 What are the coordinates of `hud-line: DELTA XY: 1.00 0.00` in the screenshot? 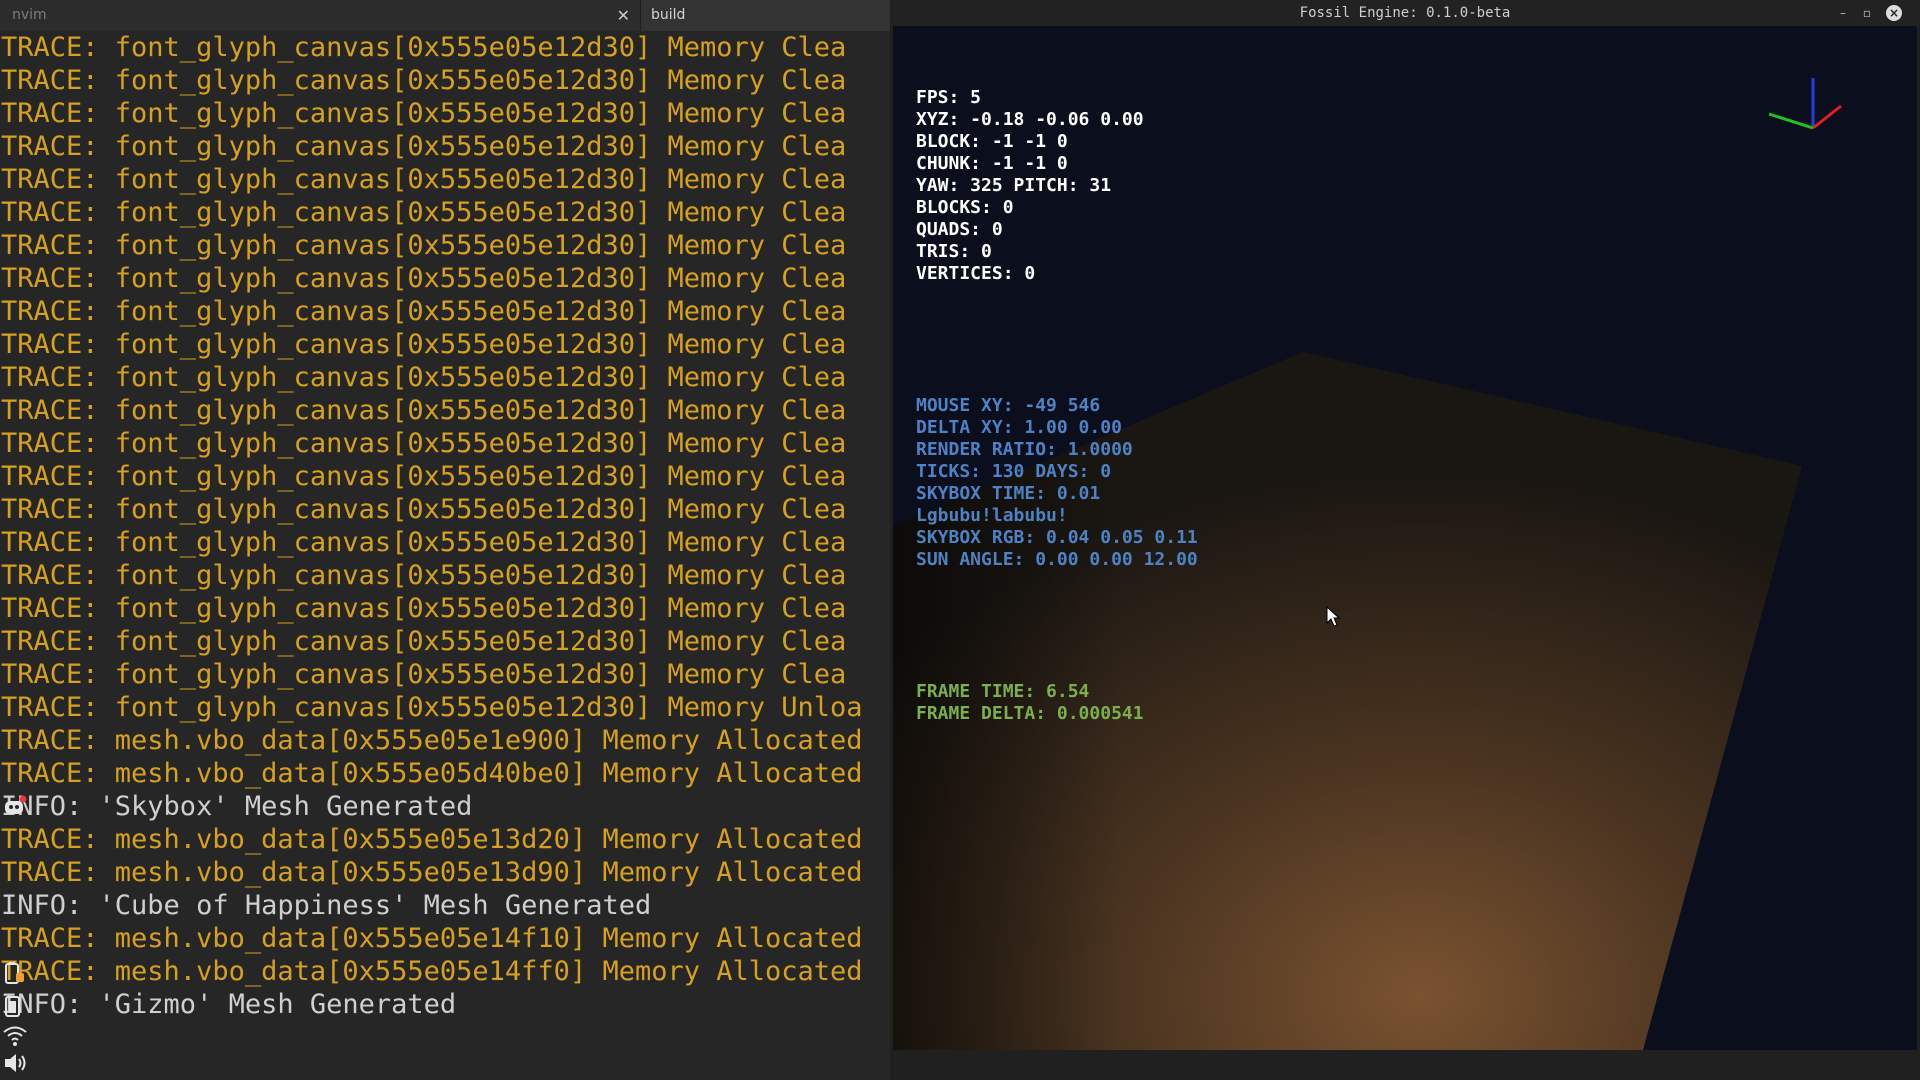 It's located at (1019, 427).